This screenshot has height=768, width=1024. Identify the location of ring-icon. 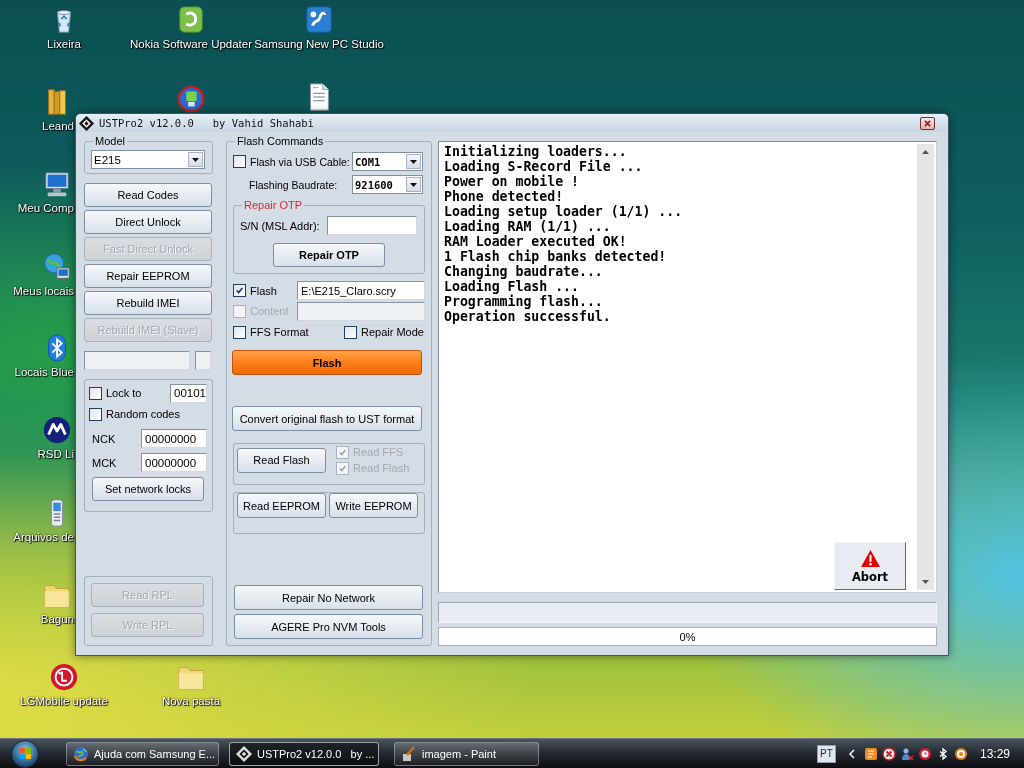
(960, 753).